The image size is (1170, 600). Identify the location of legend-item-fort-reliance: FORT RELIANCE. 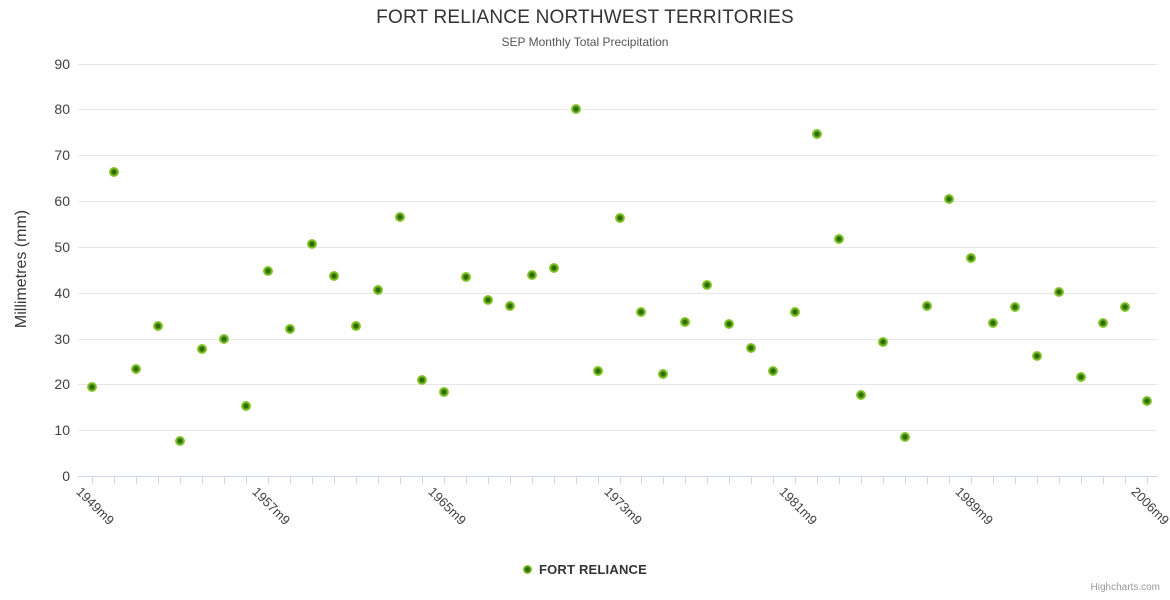
(585, 569).